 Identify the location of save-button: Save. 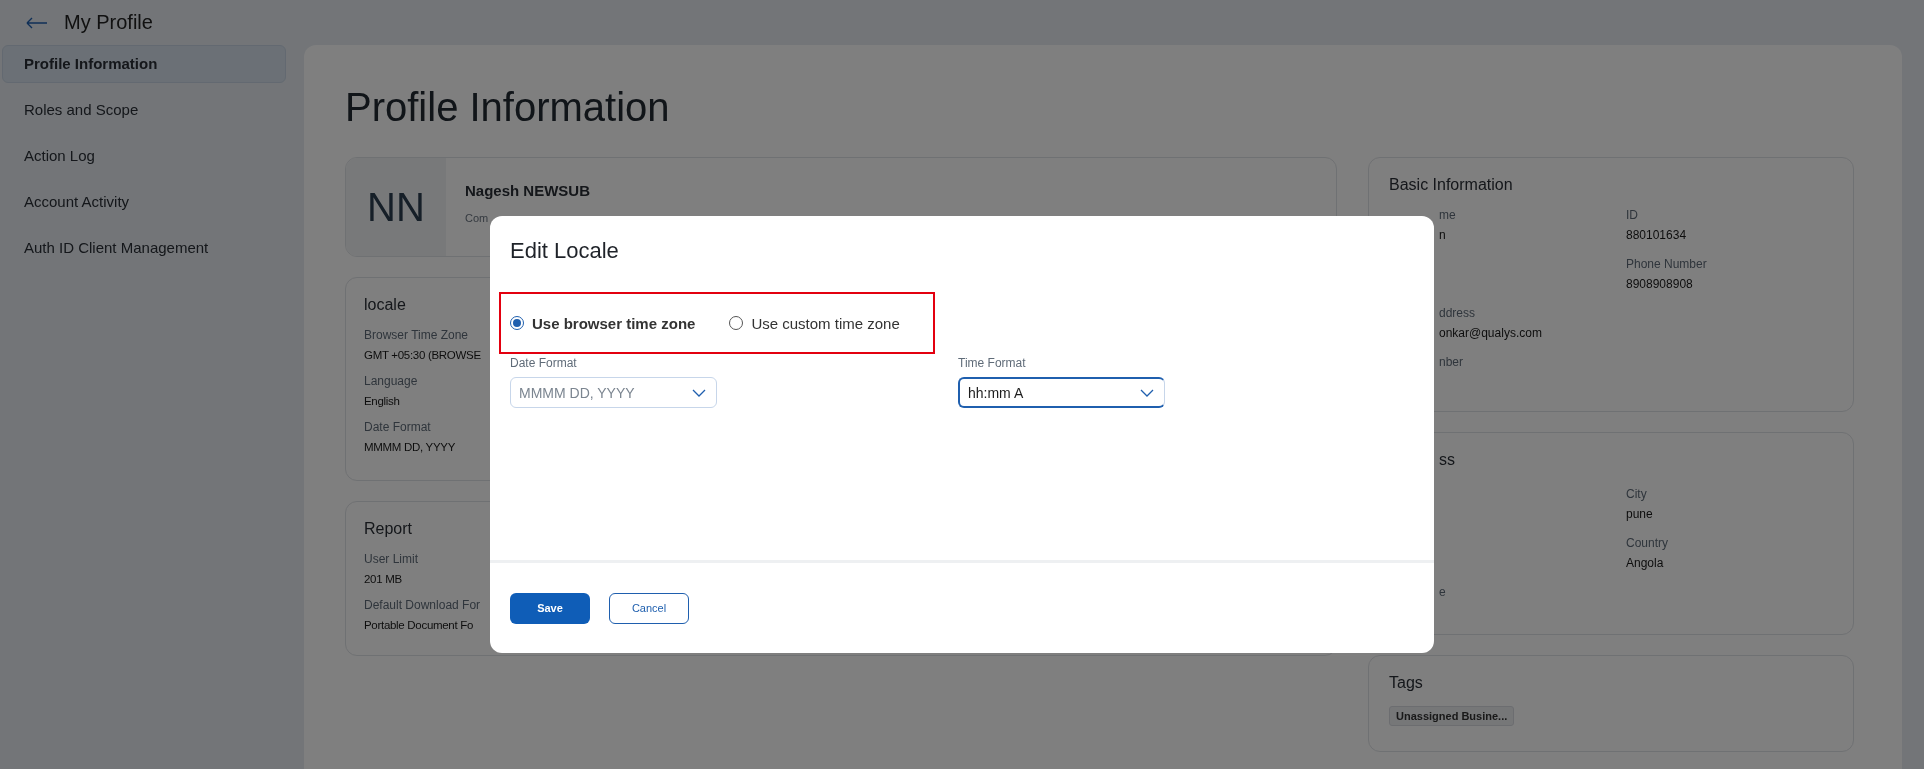
(550, 608).